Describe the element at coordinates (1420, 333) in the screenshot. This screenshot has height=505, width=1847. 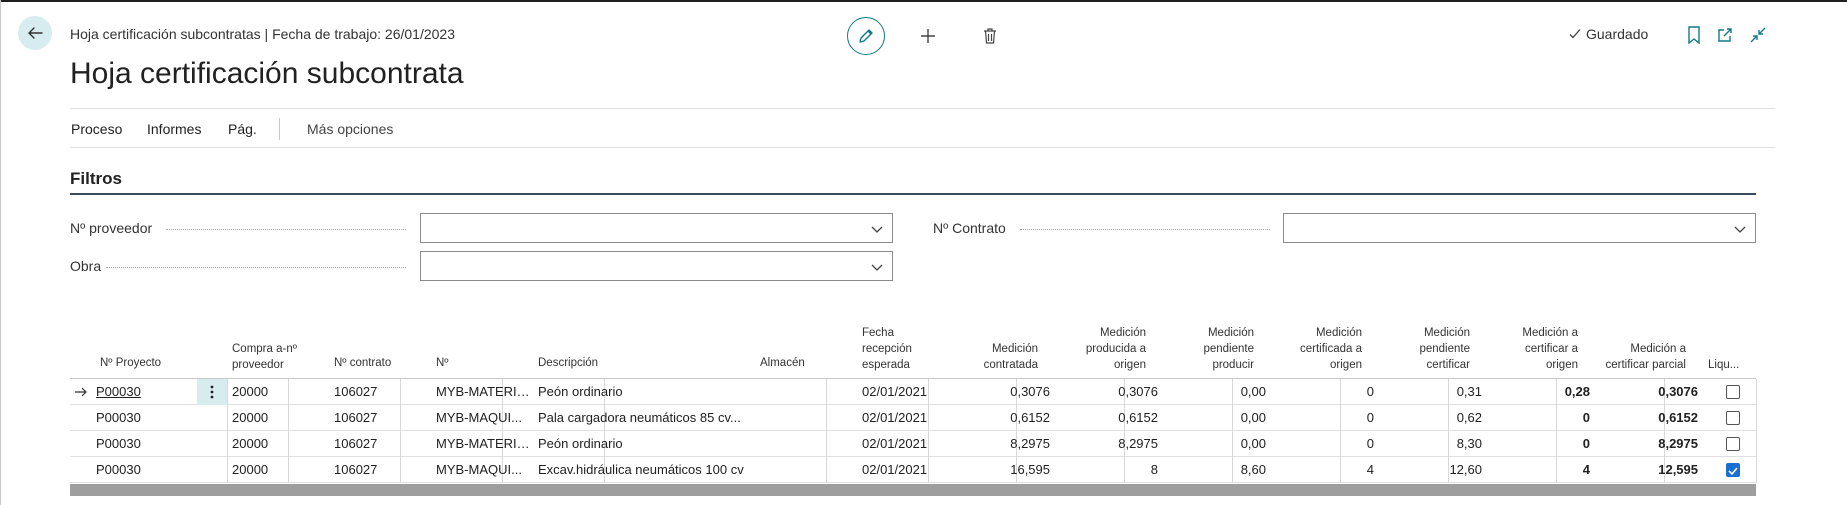
I see `col-med-pend-certificar-line1: Medición` at that location.